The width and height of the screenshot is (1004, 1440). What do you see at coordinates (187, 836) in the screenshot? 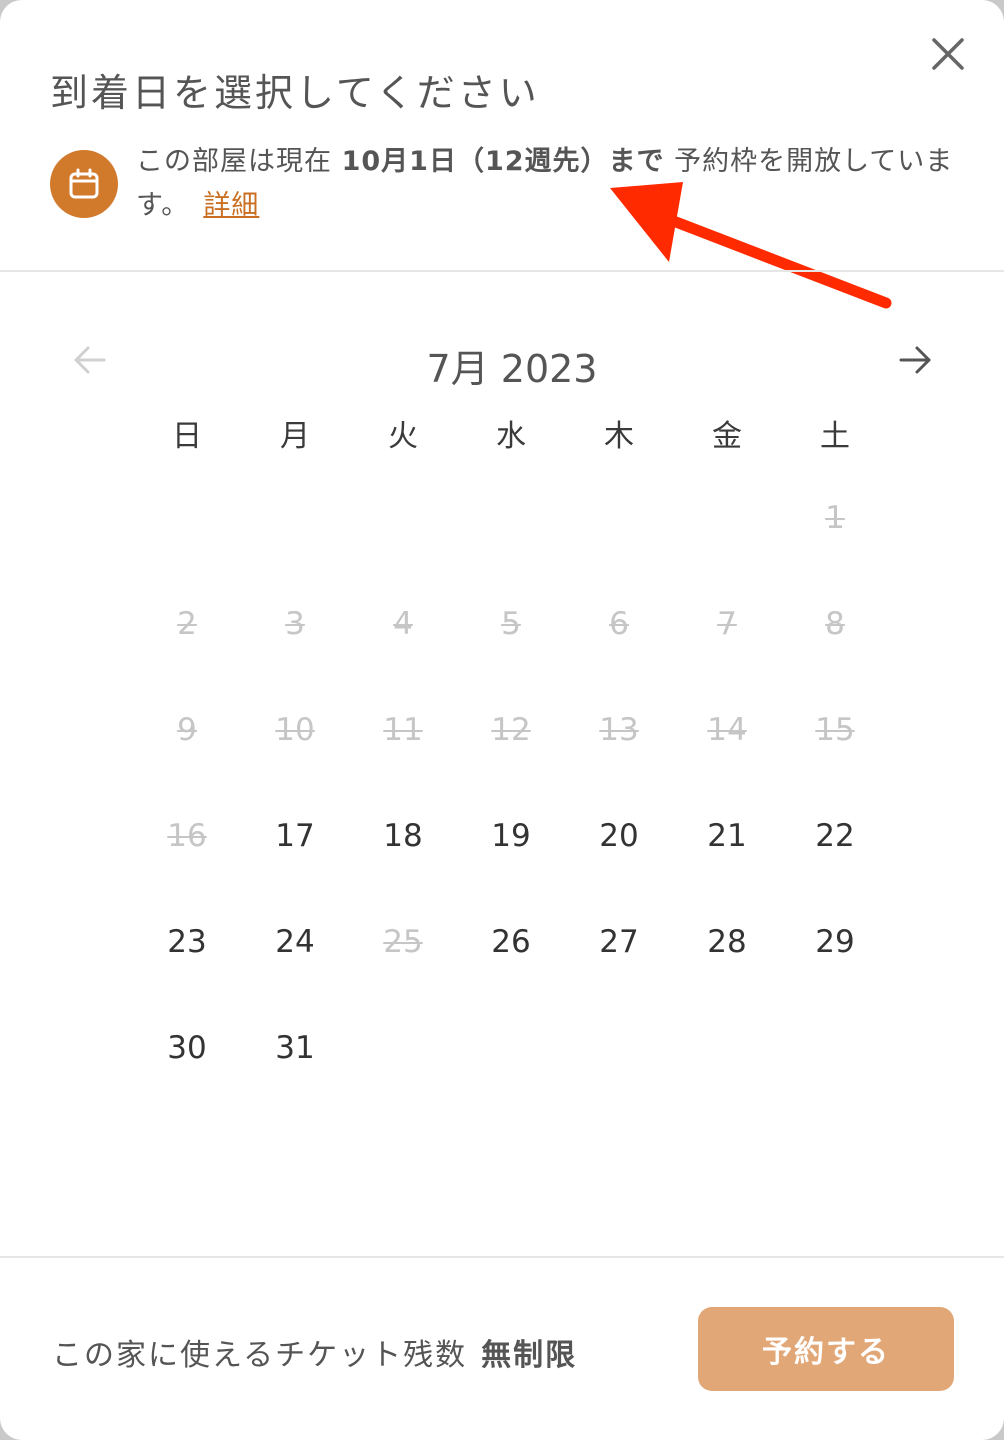
I see `calendar-day-16: 16` at bounding box center [187, 836].